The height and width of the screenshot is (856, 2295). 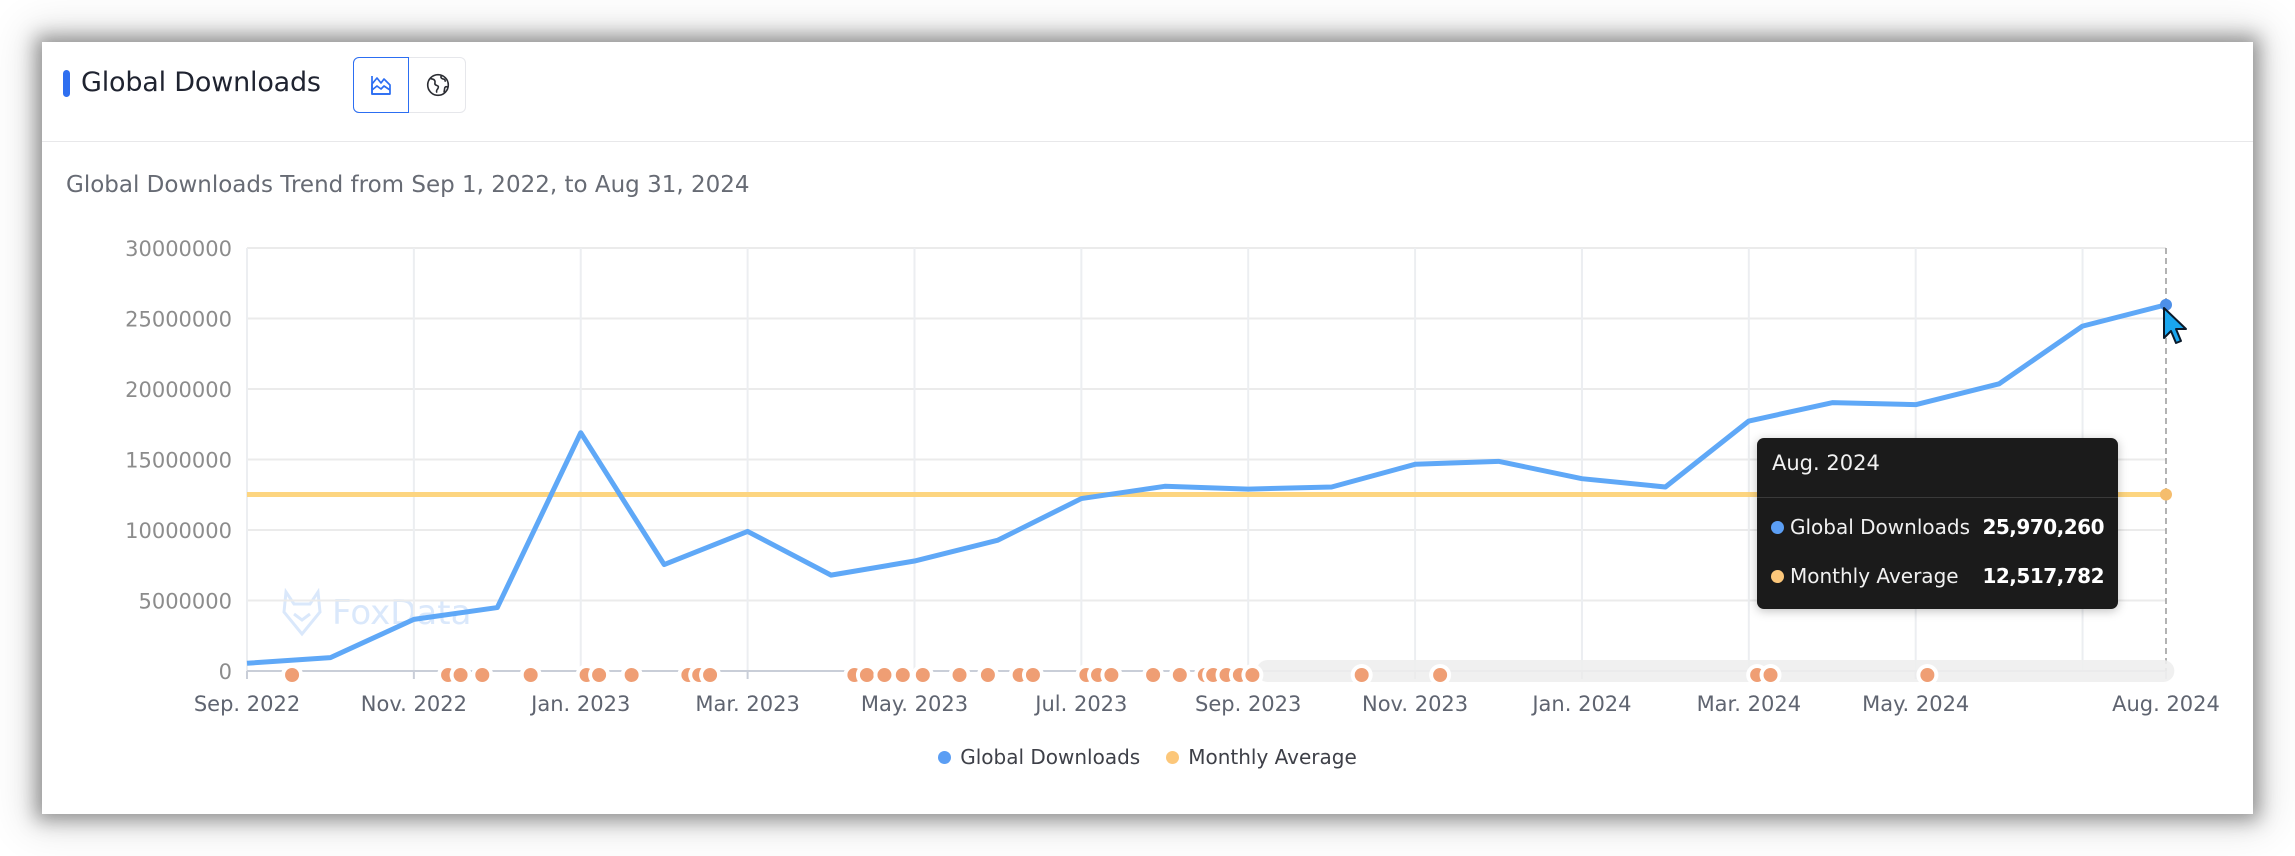 What do you see at coordinates (178, 461) in the screenshot?
I see `y-tick-label: 15000000` at bounding box center [178, 461].